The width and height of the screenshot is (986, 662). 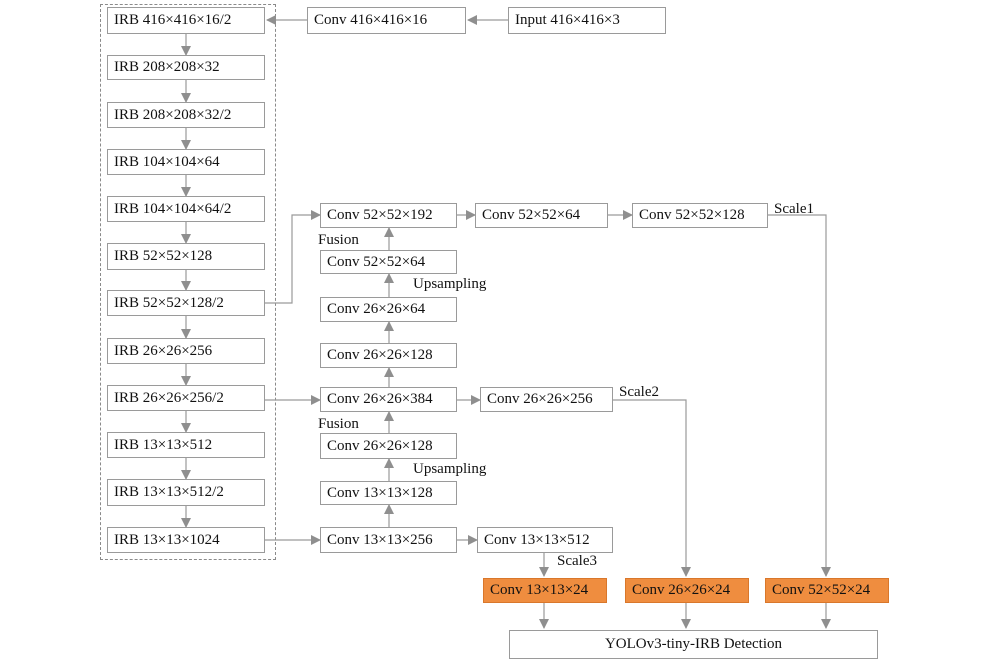 What do you see at coordinates (186, 20) in the screenshot?
I see `irb-node-1: IRB 416×416×16/2` at bounding box center [186, 20].